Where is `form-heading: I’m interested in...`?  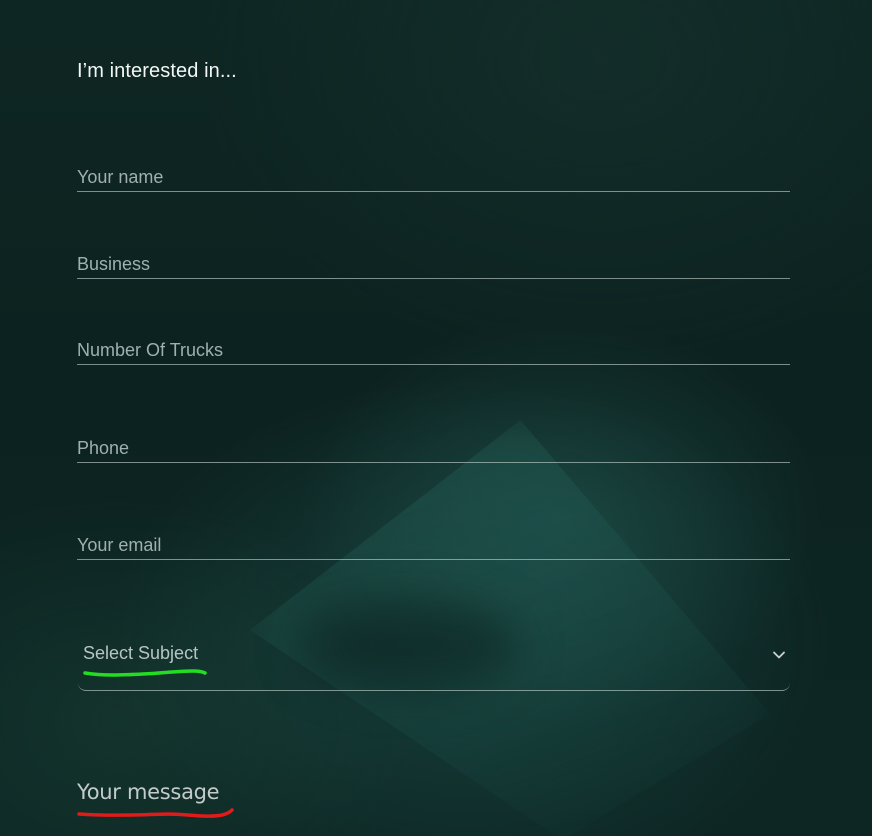
form-heading: I’m interested in... is located at coordinates (157, 71).